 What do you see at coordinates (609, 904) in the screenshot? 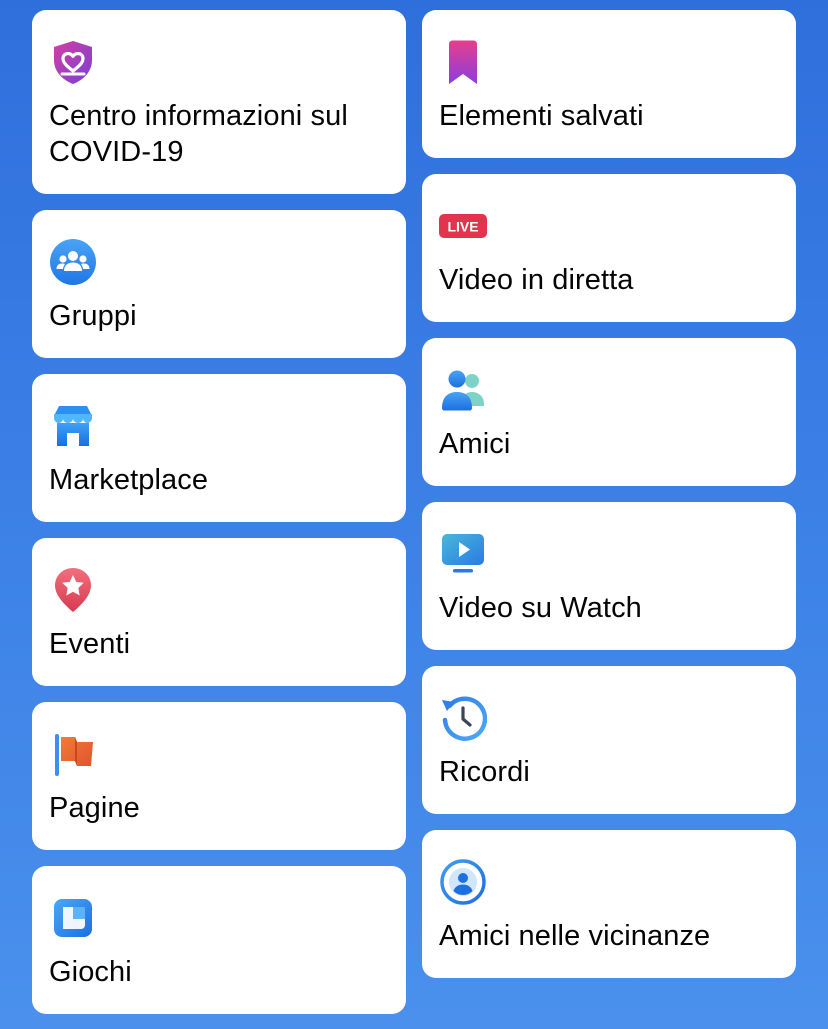
I see `shortcut-nearby-friends: Amici nelle vicinanze` at bounding box center [609, 904].